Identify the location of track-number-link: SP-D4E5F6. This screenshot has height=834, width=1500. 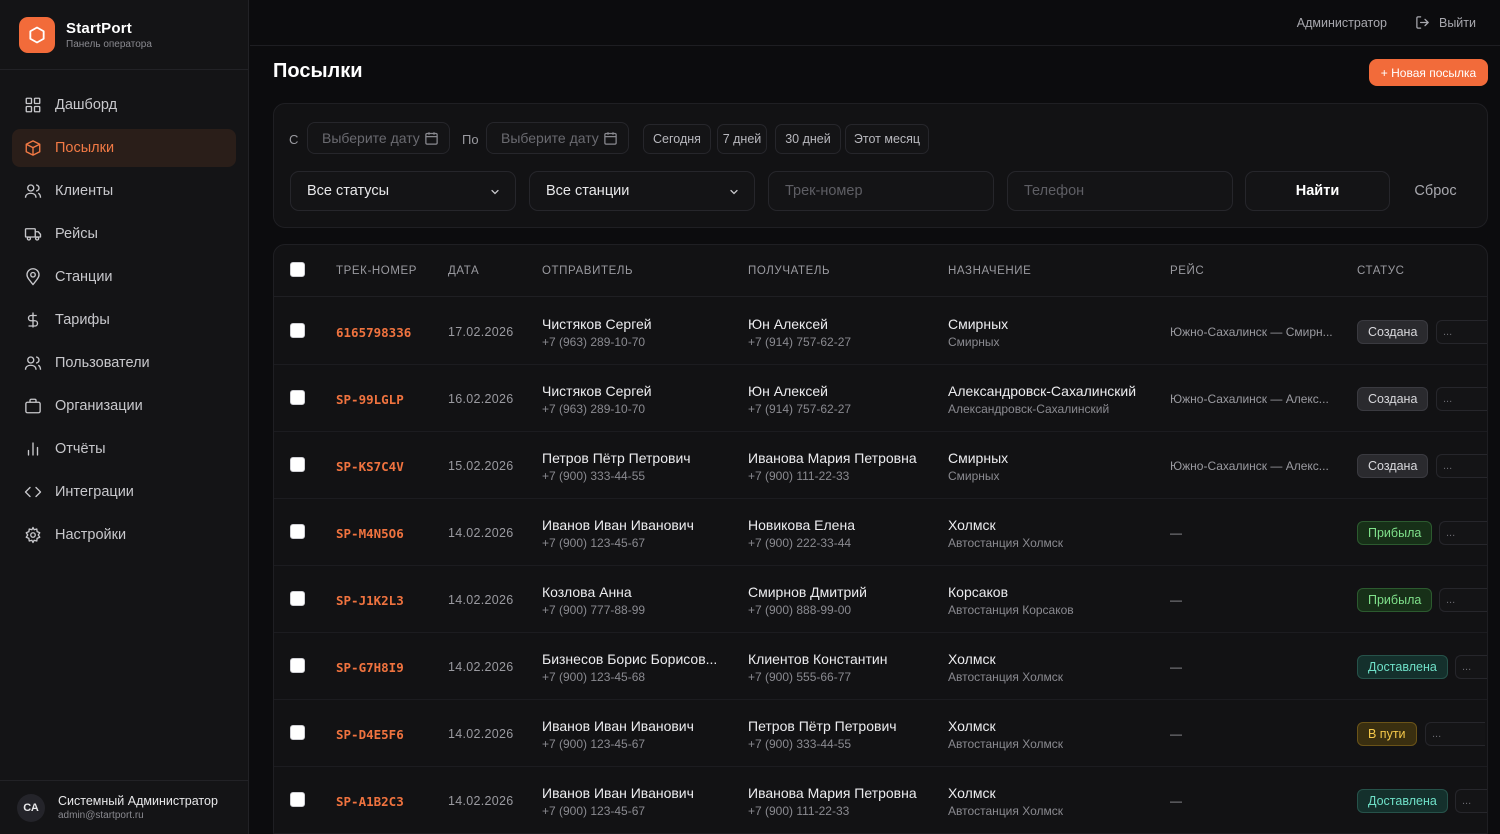
(370, 734).